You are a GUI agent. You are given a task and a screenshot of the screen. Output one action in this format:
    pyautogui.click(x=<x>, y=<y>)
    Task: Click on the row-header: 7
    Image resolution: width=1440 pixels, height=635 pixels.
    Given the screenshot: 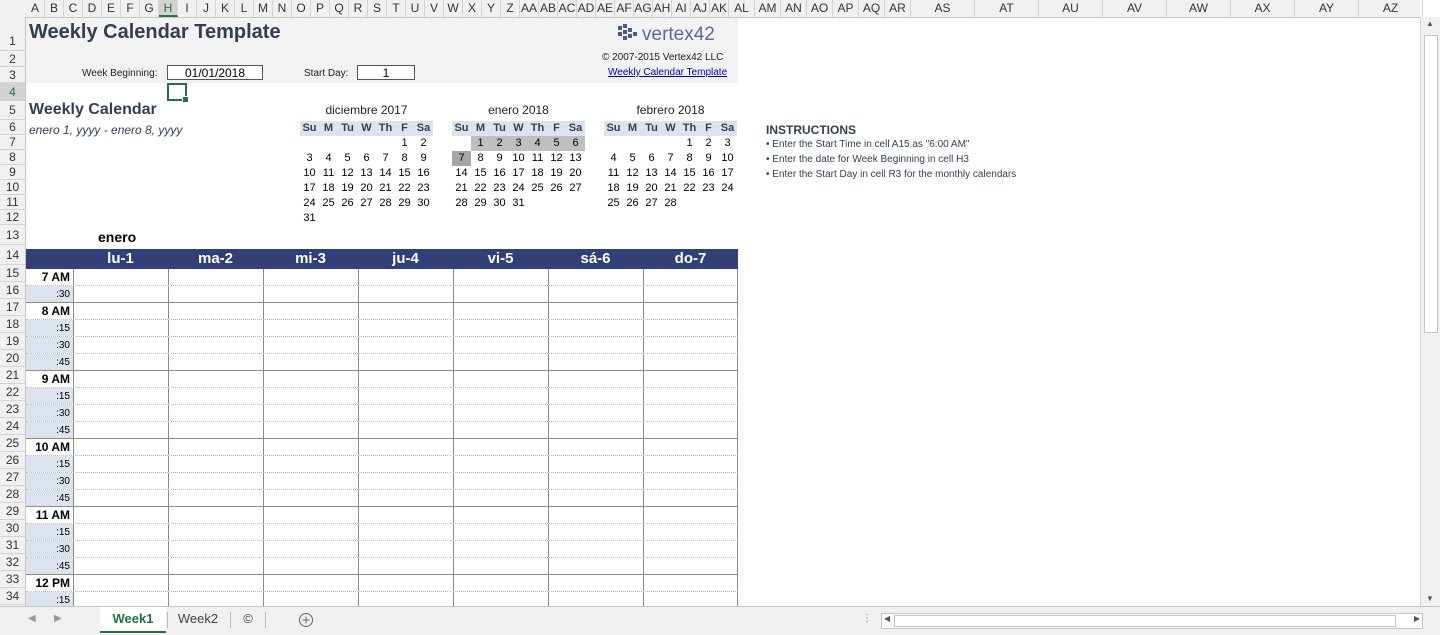 What is the action you would take?
    pyautogui.click(x=12, y=142)
    